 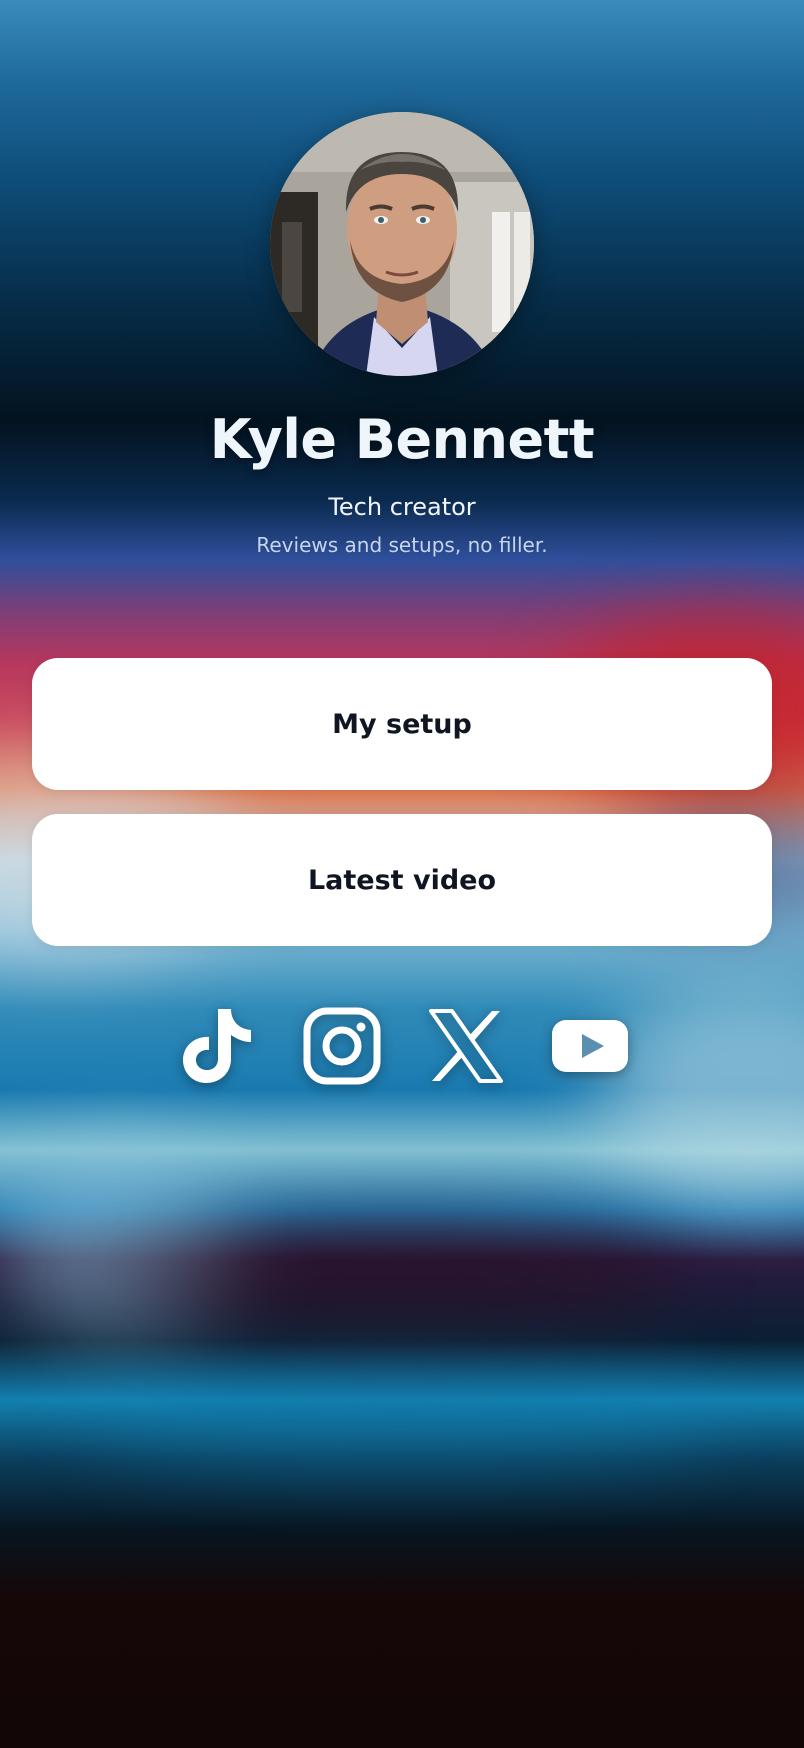 What do you see at coordinates (402, 724) in the screenshot?
I see `my-setup-button: My setup` at bounding box center [402, 724].